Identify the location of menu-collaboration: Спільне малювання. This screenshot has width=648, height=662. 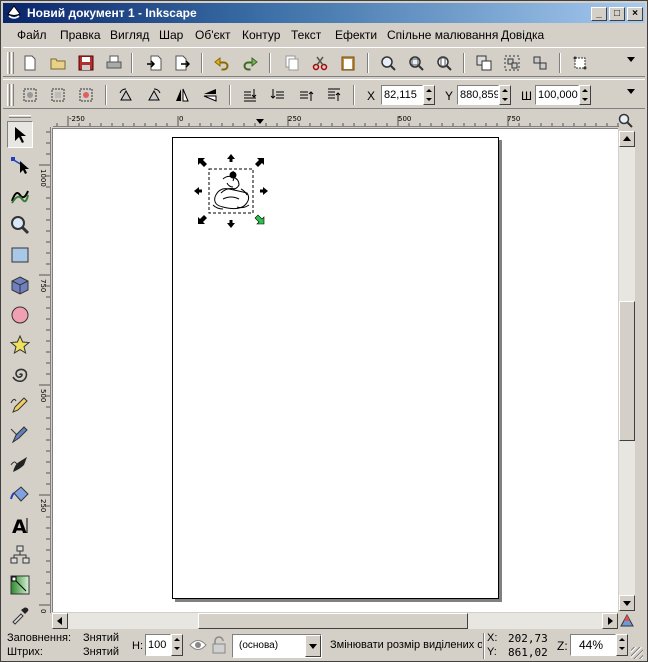
(442, 35).